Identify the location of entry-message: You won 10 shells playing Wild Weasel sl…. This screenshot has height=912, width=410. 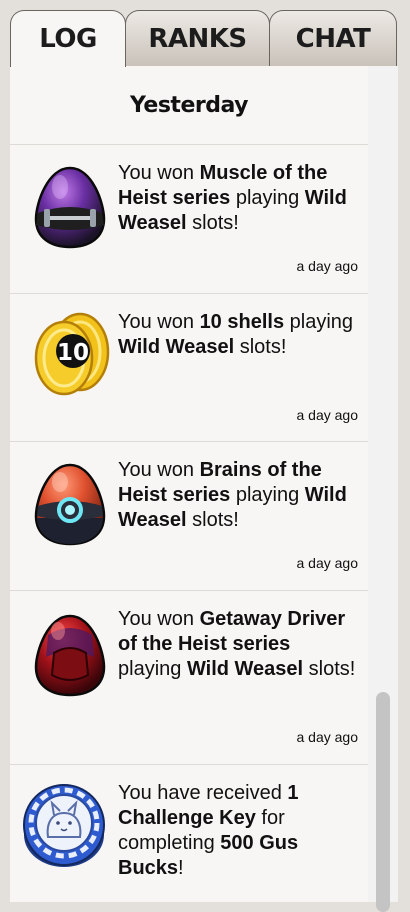
(236, 334).